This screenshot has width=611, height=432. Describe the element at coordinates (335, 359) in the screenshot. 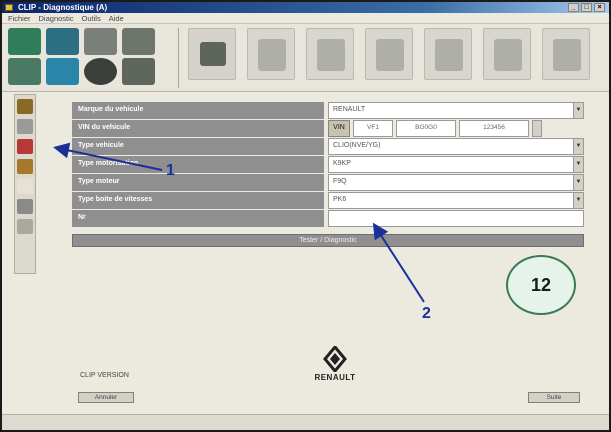

I see `renault-diamond-icon` at that location.